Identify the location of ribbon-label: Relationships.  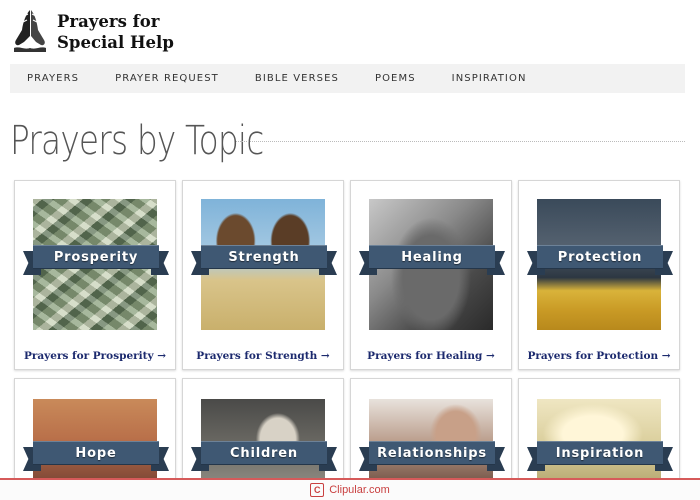
(432, 453).